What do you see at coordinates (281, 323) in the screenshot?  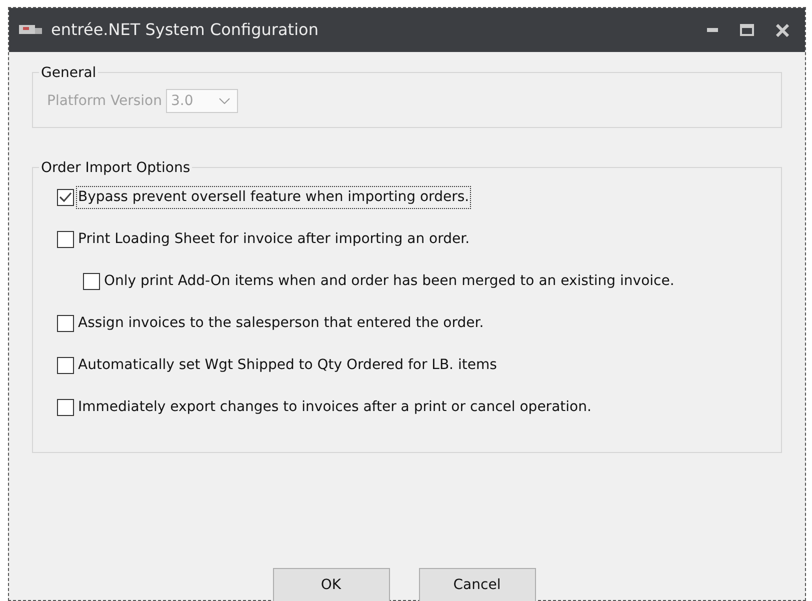 I see `option-label: Assign invoices to the salesperson that entered the order.` at bounding box center [281, 323].